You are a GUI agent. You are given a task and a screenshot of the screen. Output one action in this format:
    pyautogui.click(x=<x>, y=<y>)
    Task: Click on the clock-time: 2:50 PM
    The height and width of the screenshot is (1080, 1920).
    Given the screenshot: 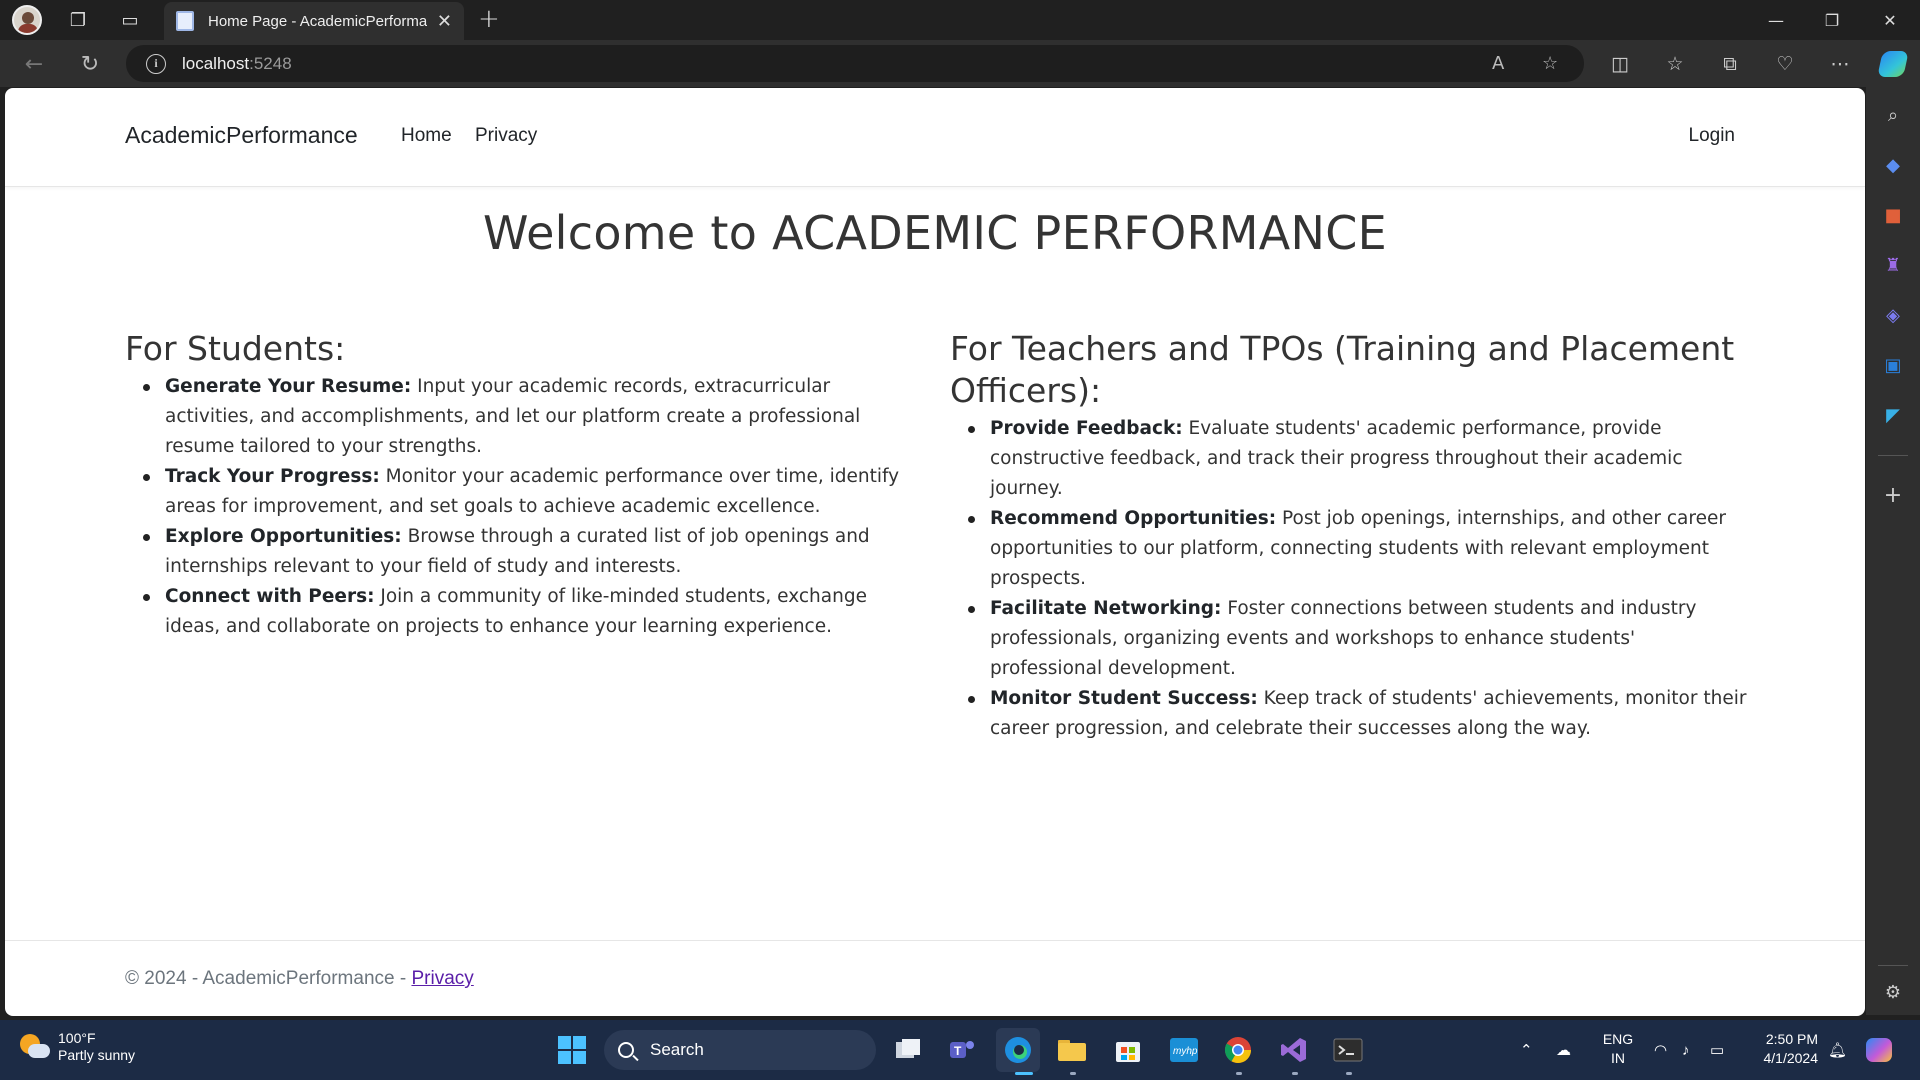 What is the action you would take?
    pyautogui.click(x=1791, y=1039)
    